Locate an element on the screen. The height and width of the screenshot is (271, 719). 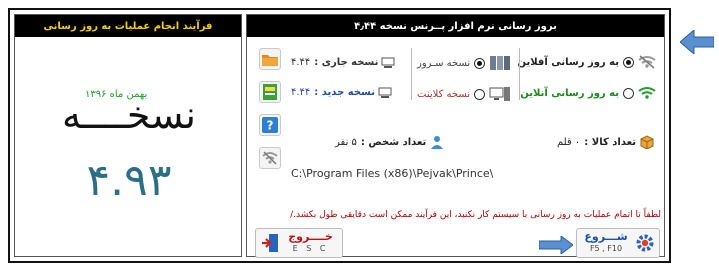
help-icon: ? is located at coordinates (270, 125).